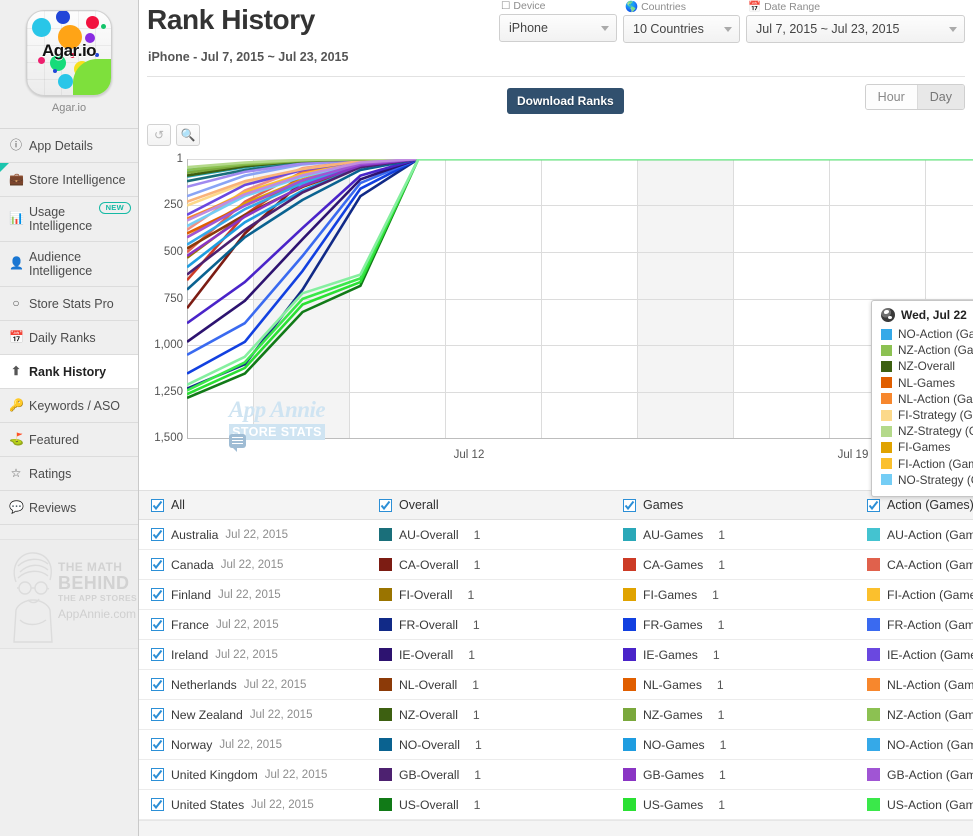  What do you see at coordinates (428, 714) in the screenshot?
I see `series-label: NZ-Overall` at bounding box center [428, 714].